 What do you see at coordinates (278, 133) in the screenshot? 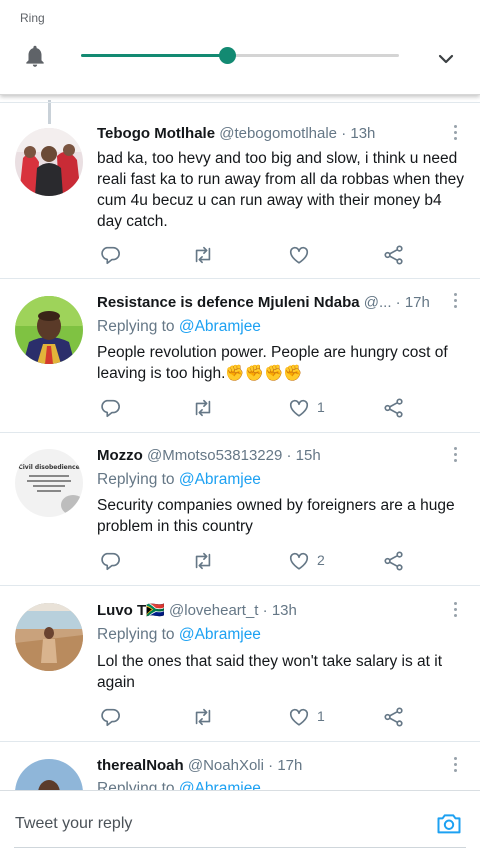
I see `user-handle: @tebogomotlhale` at bounding box center [278, 133].